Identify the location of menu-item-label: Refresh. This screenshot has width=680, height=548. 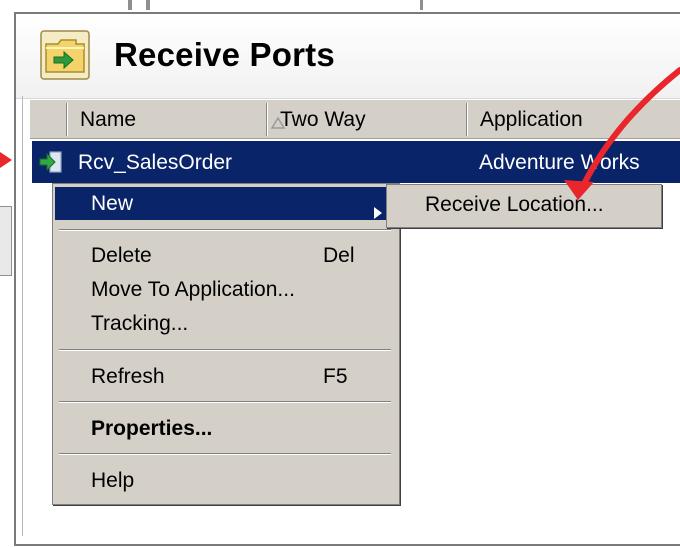
(128, 376).